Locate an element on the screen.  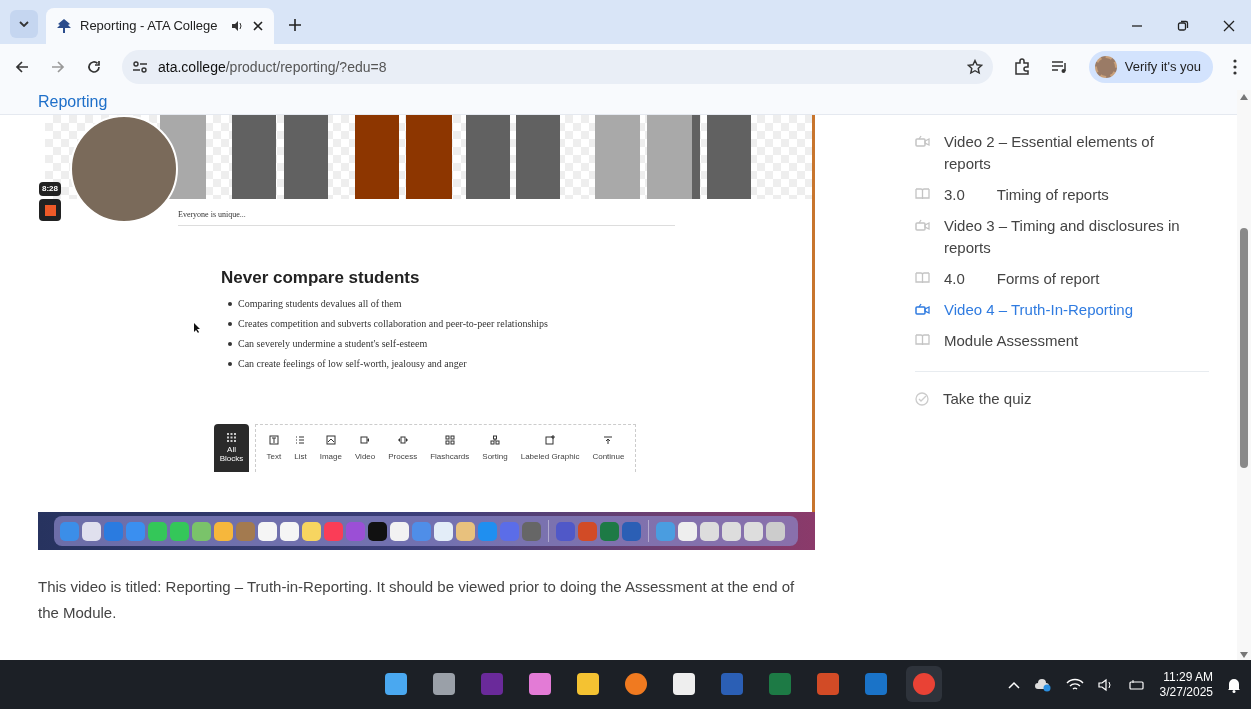
block-button: Labeled Graphic is located at coordinates (550, 448).